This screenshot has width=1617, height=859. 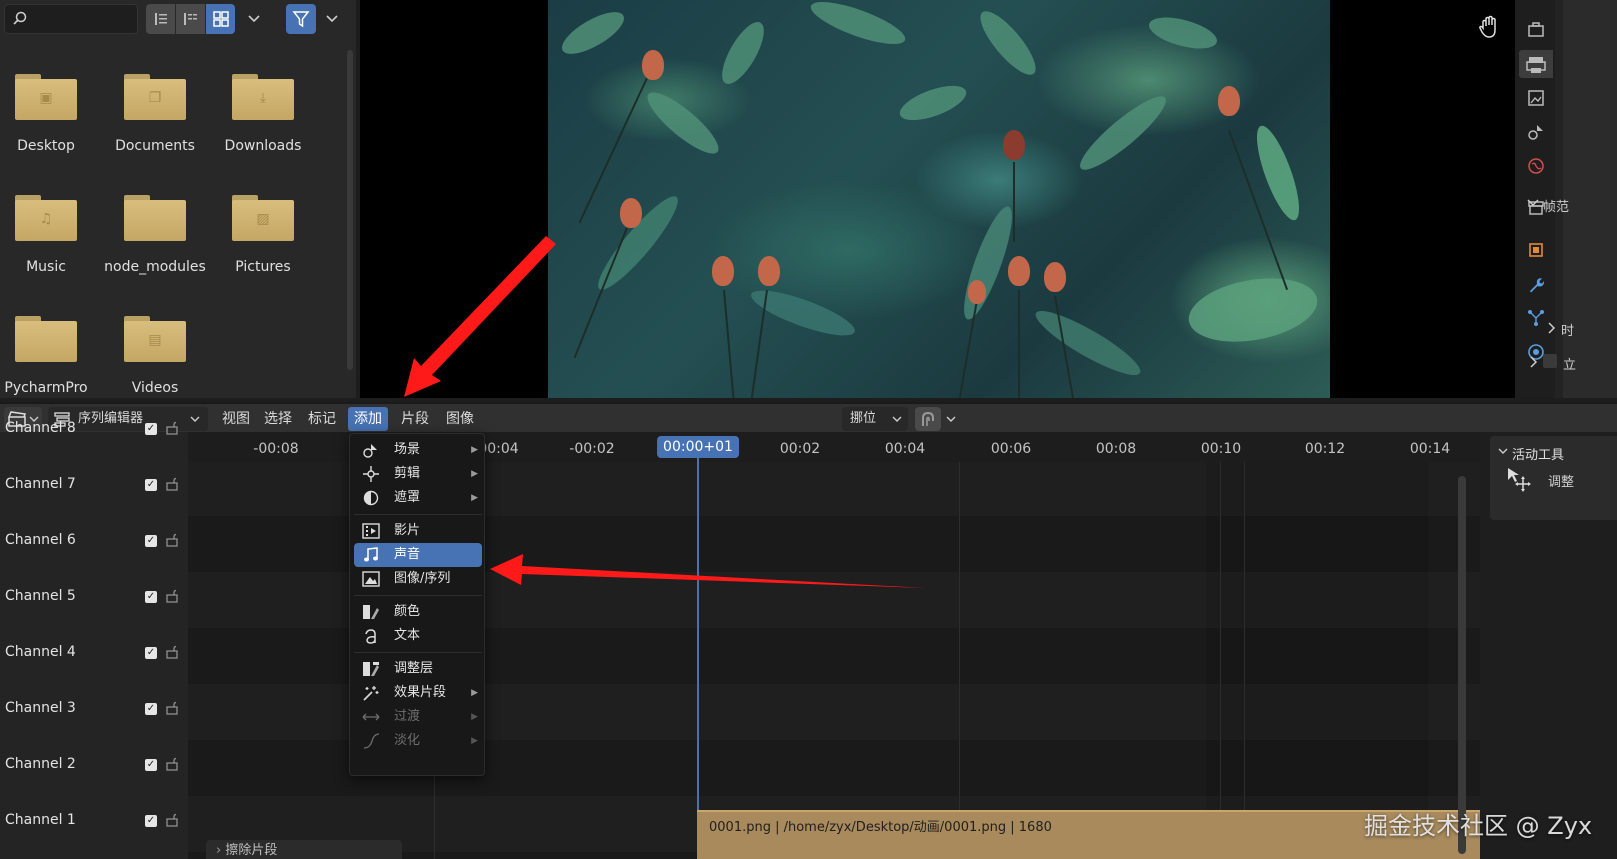 I want to click on stereoscopy-panel-header: 立, so click(x=1569, y=363).